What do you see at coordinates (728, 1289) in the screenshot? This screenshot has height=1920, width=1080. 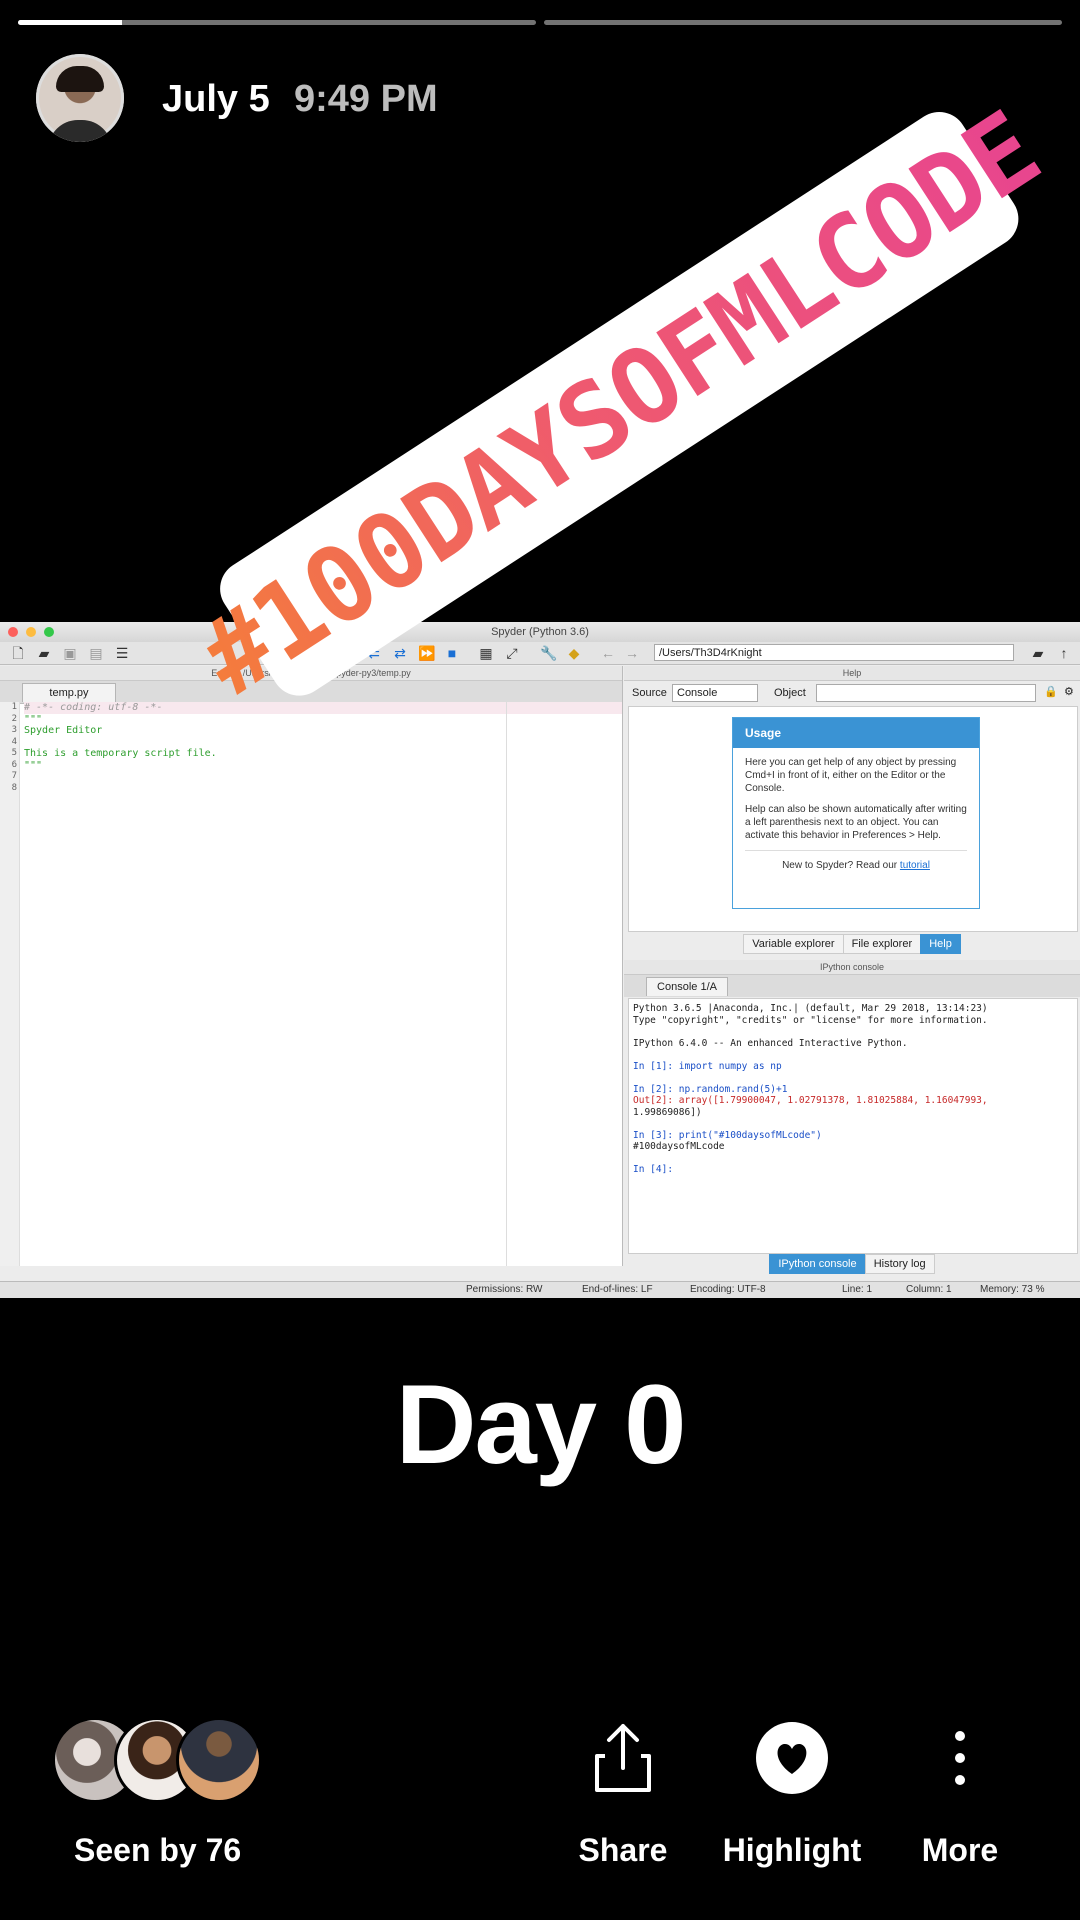 I see `status-encoding: Encoding: UTF-8` at bounding box center [728, 1289].